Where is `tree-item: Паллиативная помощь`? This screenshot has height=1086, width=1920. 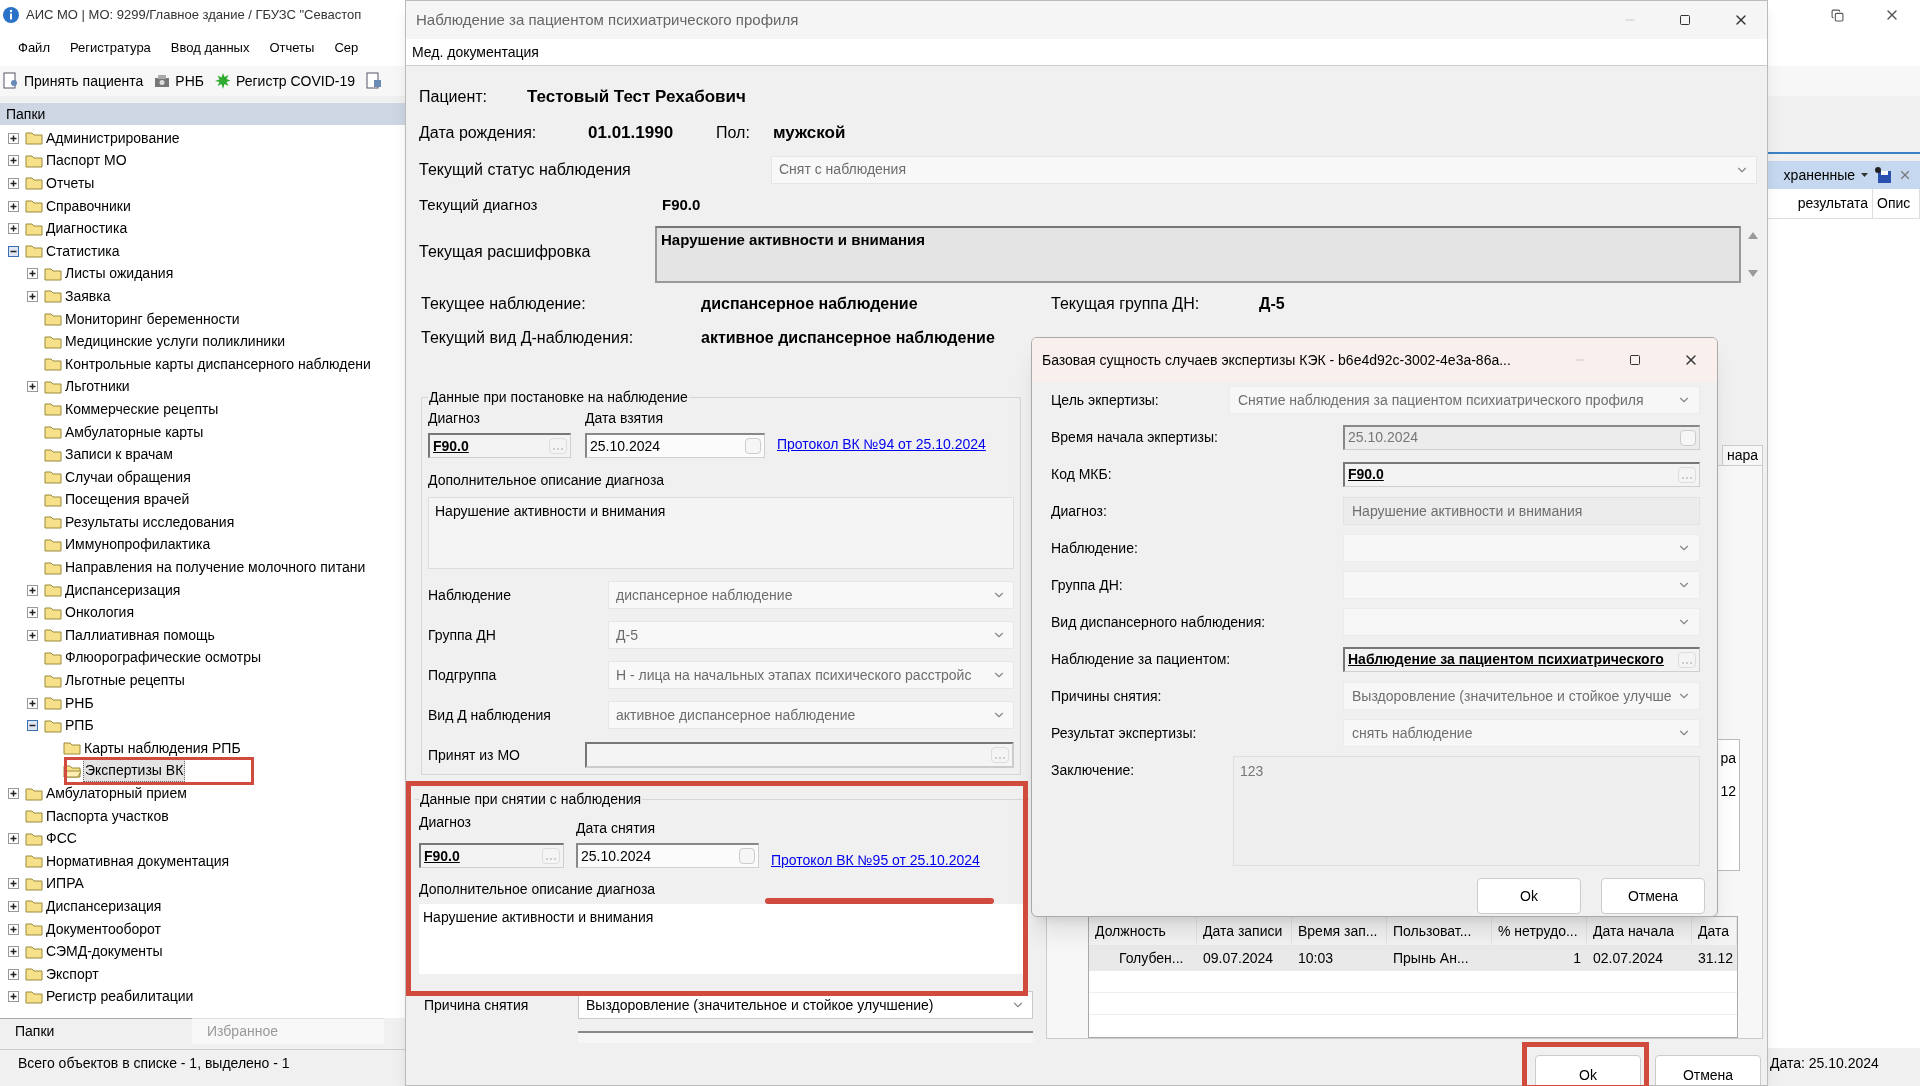 tree-item: Паллиативная помощь is located at coordinates (140, 635).